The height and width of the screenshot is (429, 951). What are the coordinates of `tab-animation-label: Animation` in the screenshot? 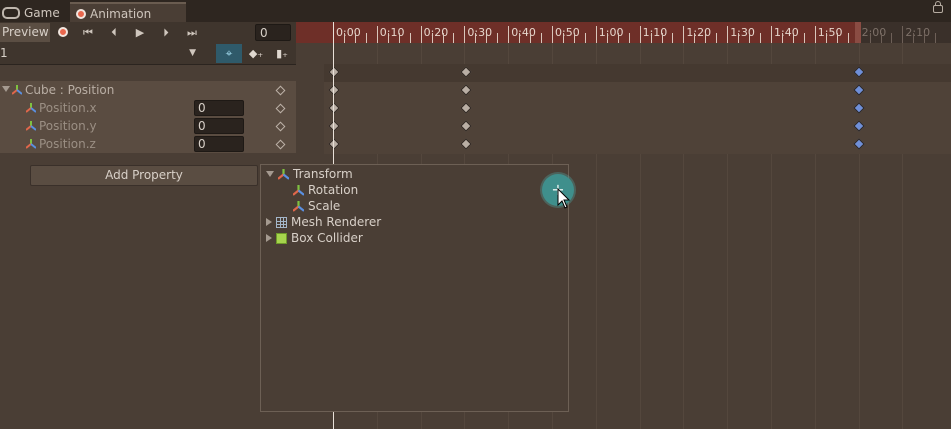 It's located at (121, 14).